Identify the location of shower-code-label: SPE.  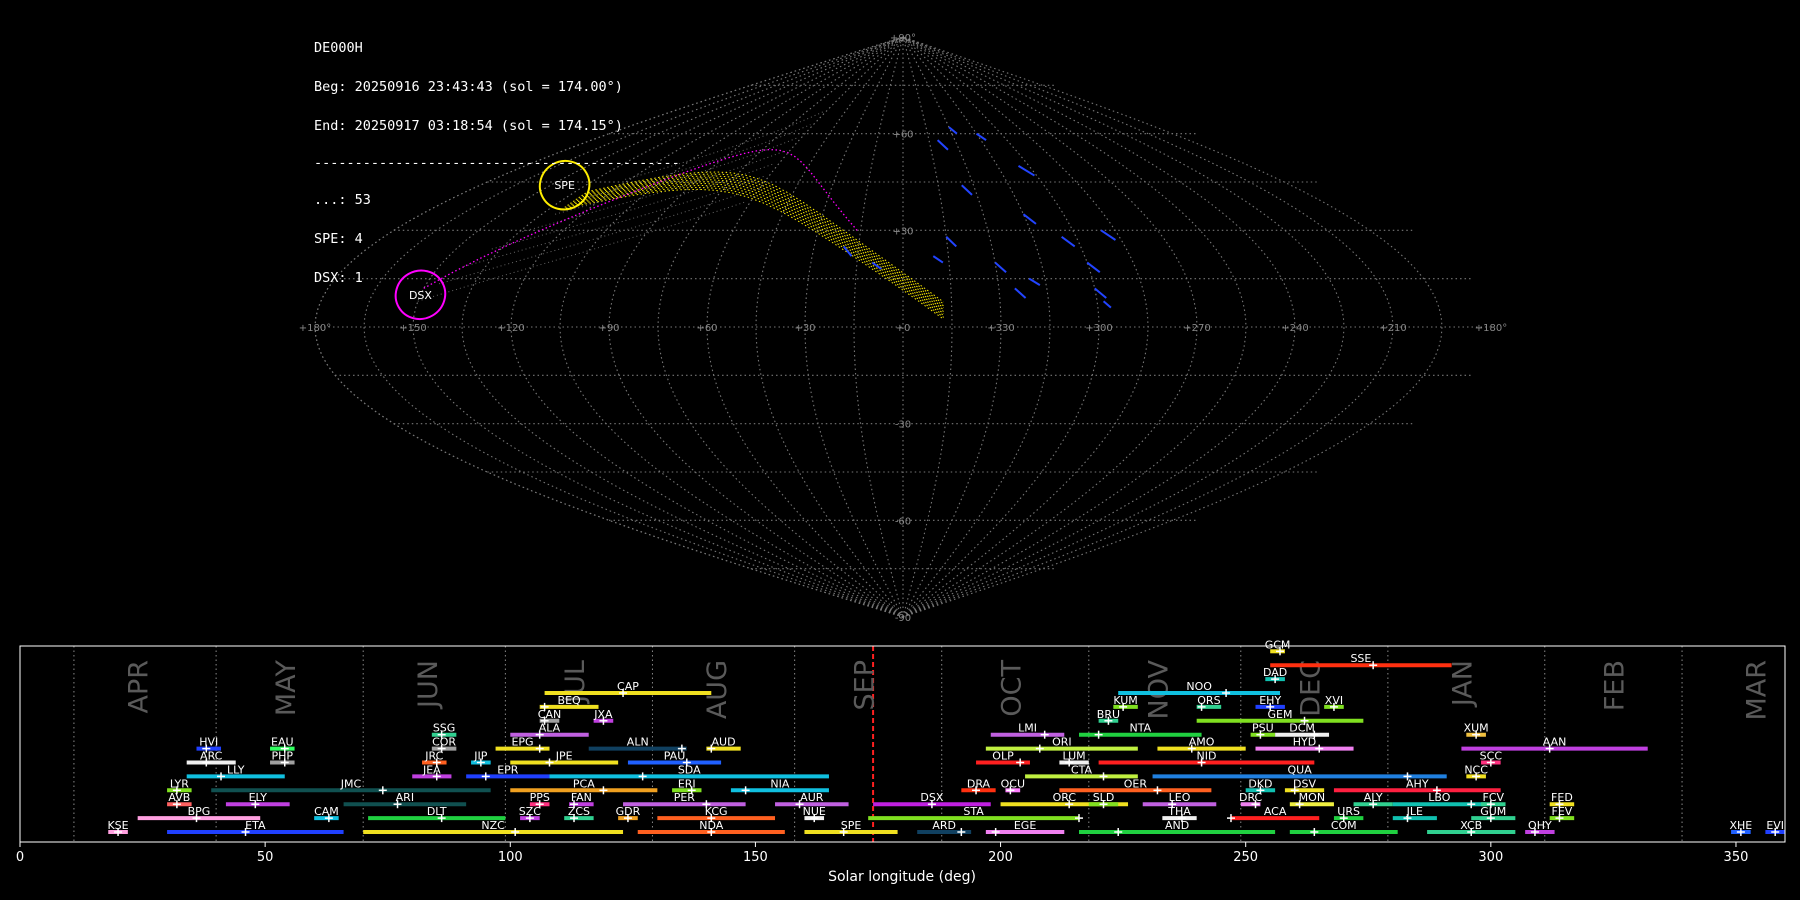
(851, 825).